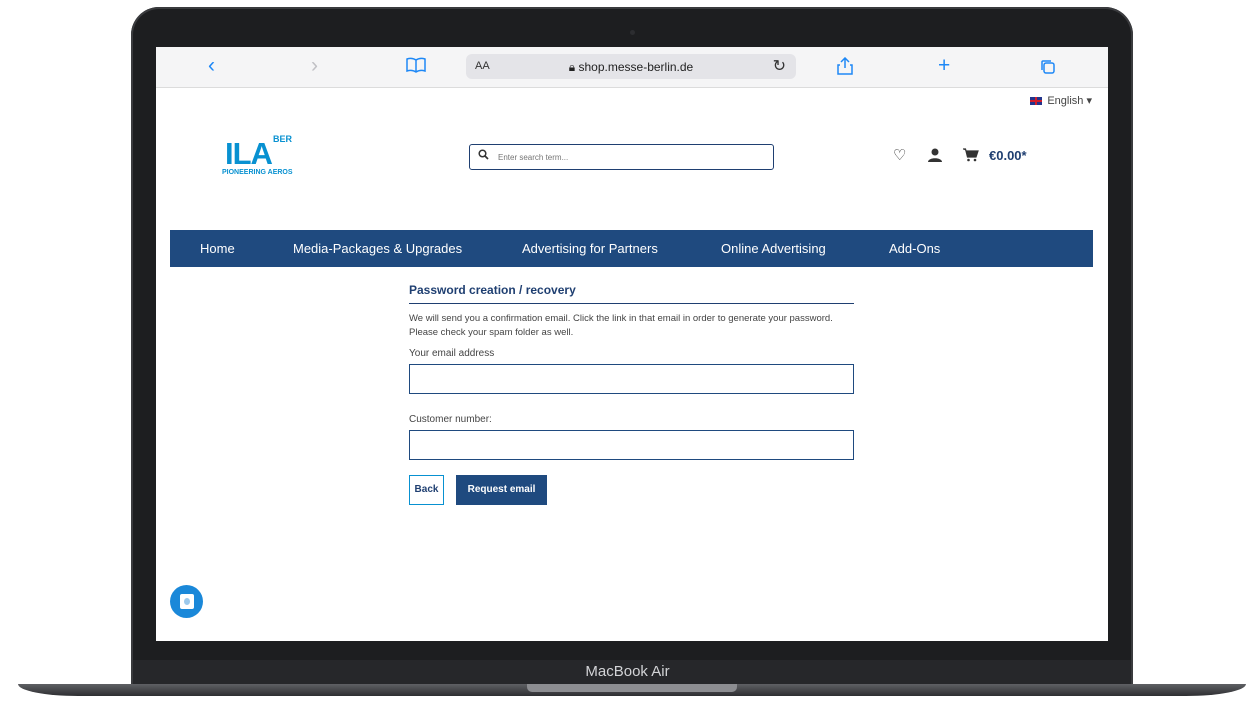 The width and height of the screenshot is (1255, 709). I want to click on form-title: Password creation / recovery, so click(631, 293).